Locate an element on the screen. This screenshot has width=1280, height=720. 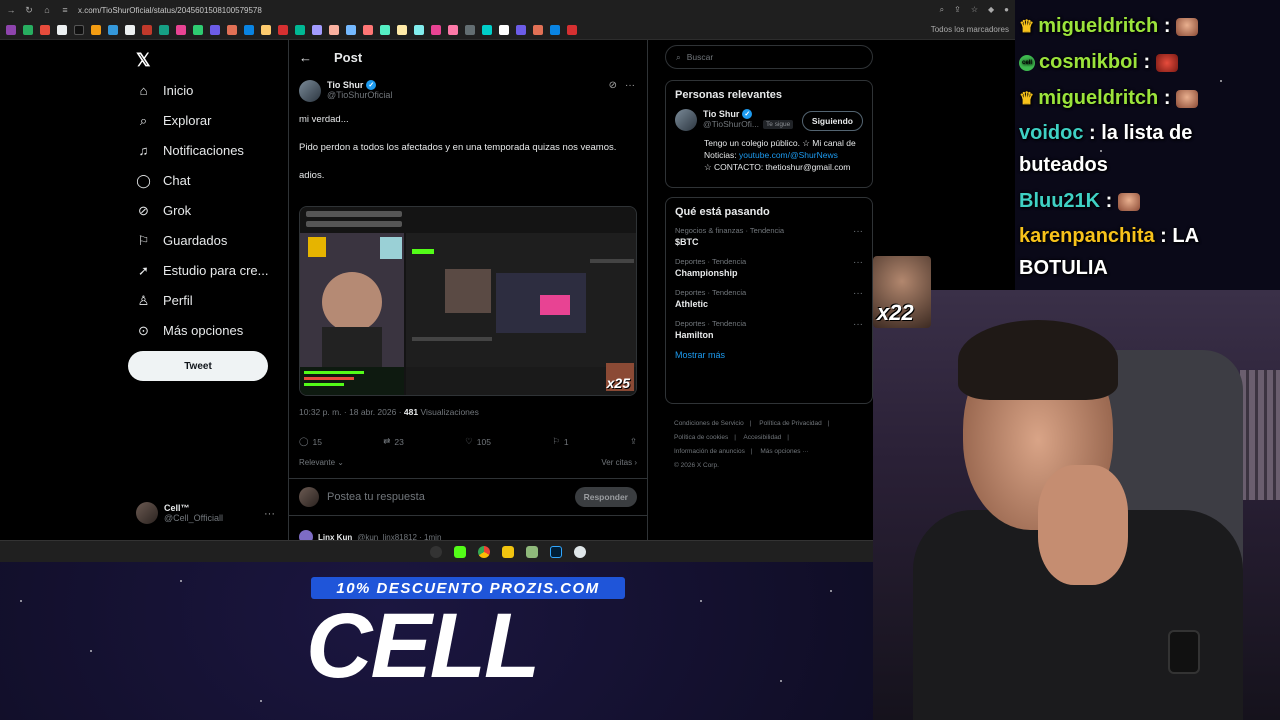
reload-icon: ↻ is located at coordinates (29, 10).